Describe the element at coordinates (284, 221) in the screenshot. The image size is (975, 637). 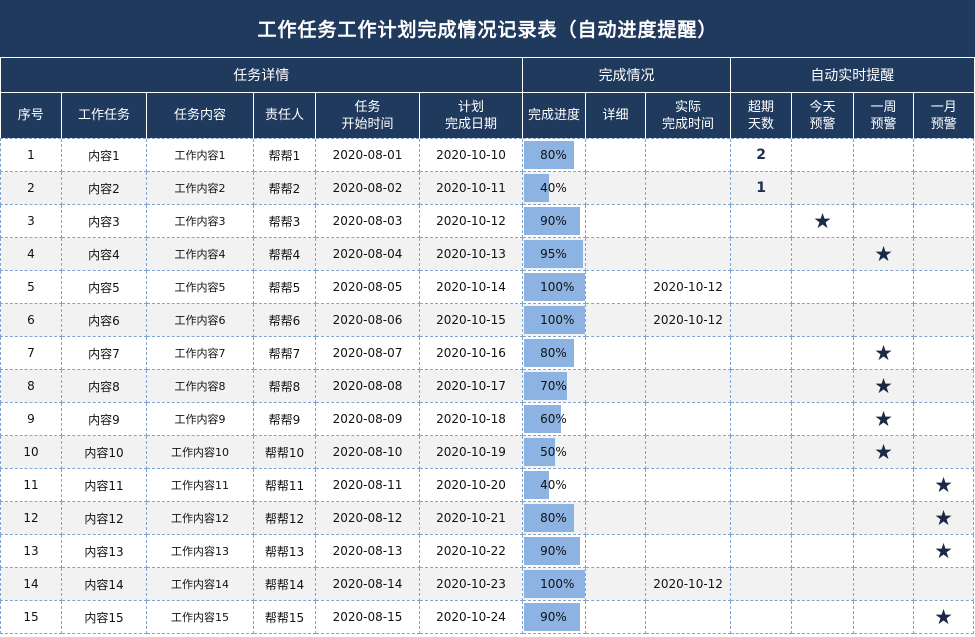
I see `cell-owner: 帮帮3` at that location.